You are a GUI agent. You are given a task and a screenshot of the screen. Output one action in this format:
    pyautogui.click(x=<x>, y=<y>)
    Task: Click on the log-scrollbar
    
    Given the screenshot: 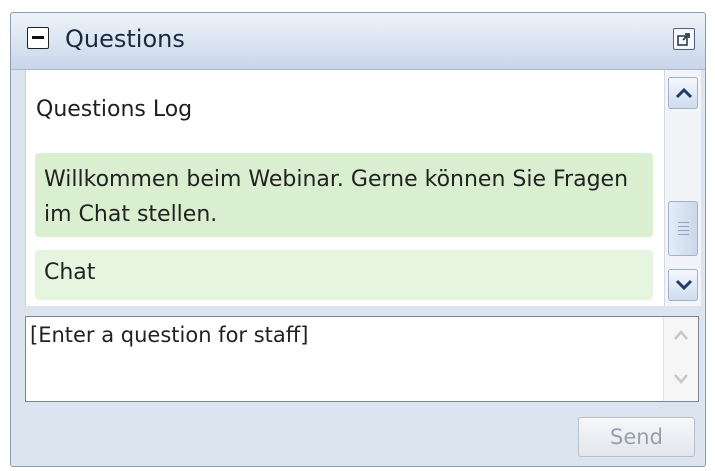 What is the action you would take?
    pyautogui.click(x=682, y=188)
    